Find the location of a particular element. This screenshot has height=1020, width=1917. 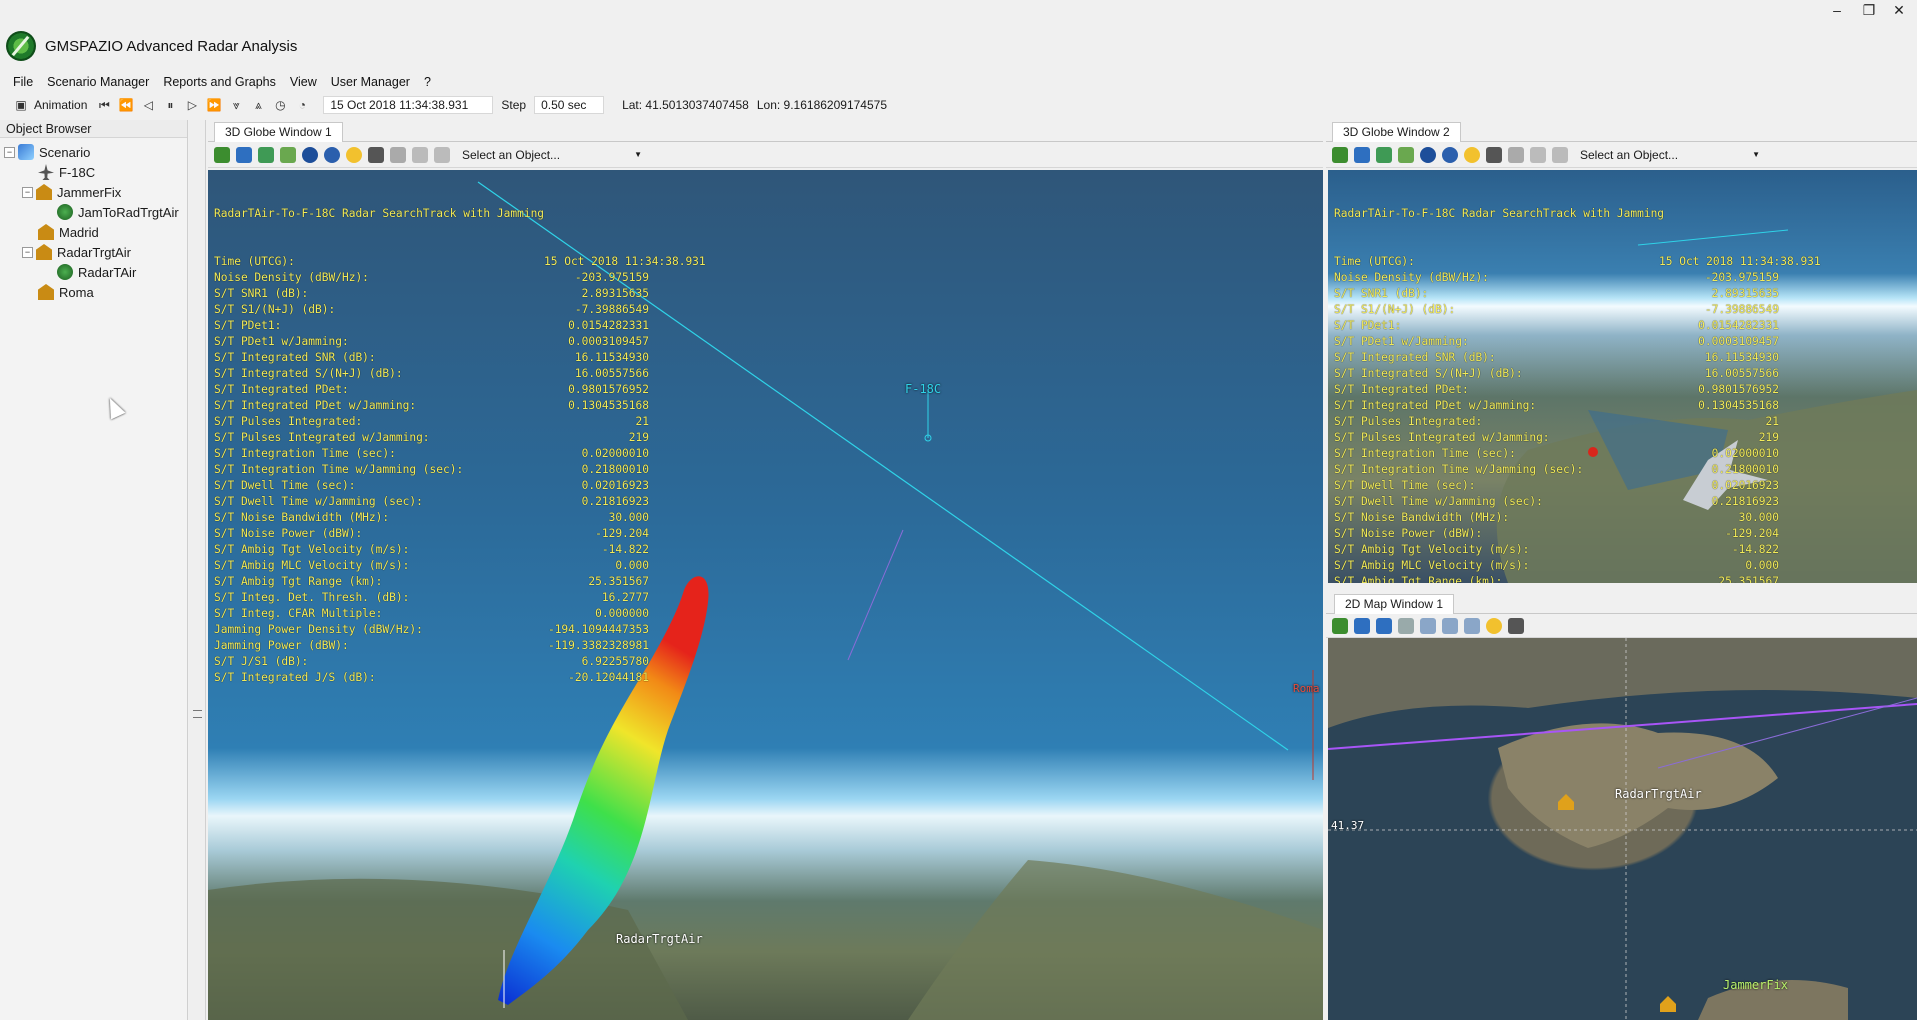

faster-icon: ⩓ is located at coordinates (258, 105).